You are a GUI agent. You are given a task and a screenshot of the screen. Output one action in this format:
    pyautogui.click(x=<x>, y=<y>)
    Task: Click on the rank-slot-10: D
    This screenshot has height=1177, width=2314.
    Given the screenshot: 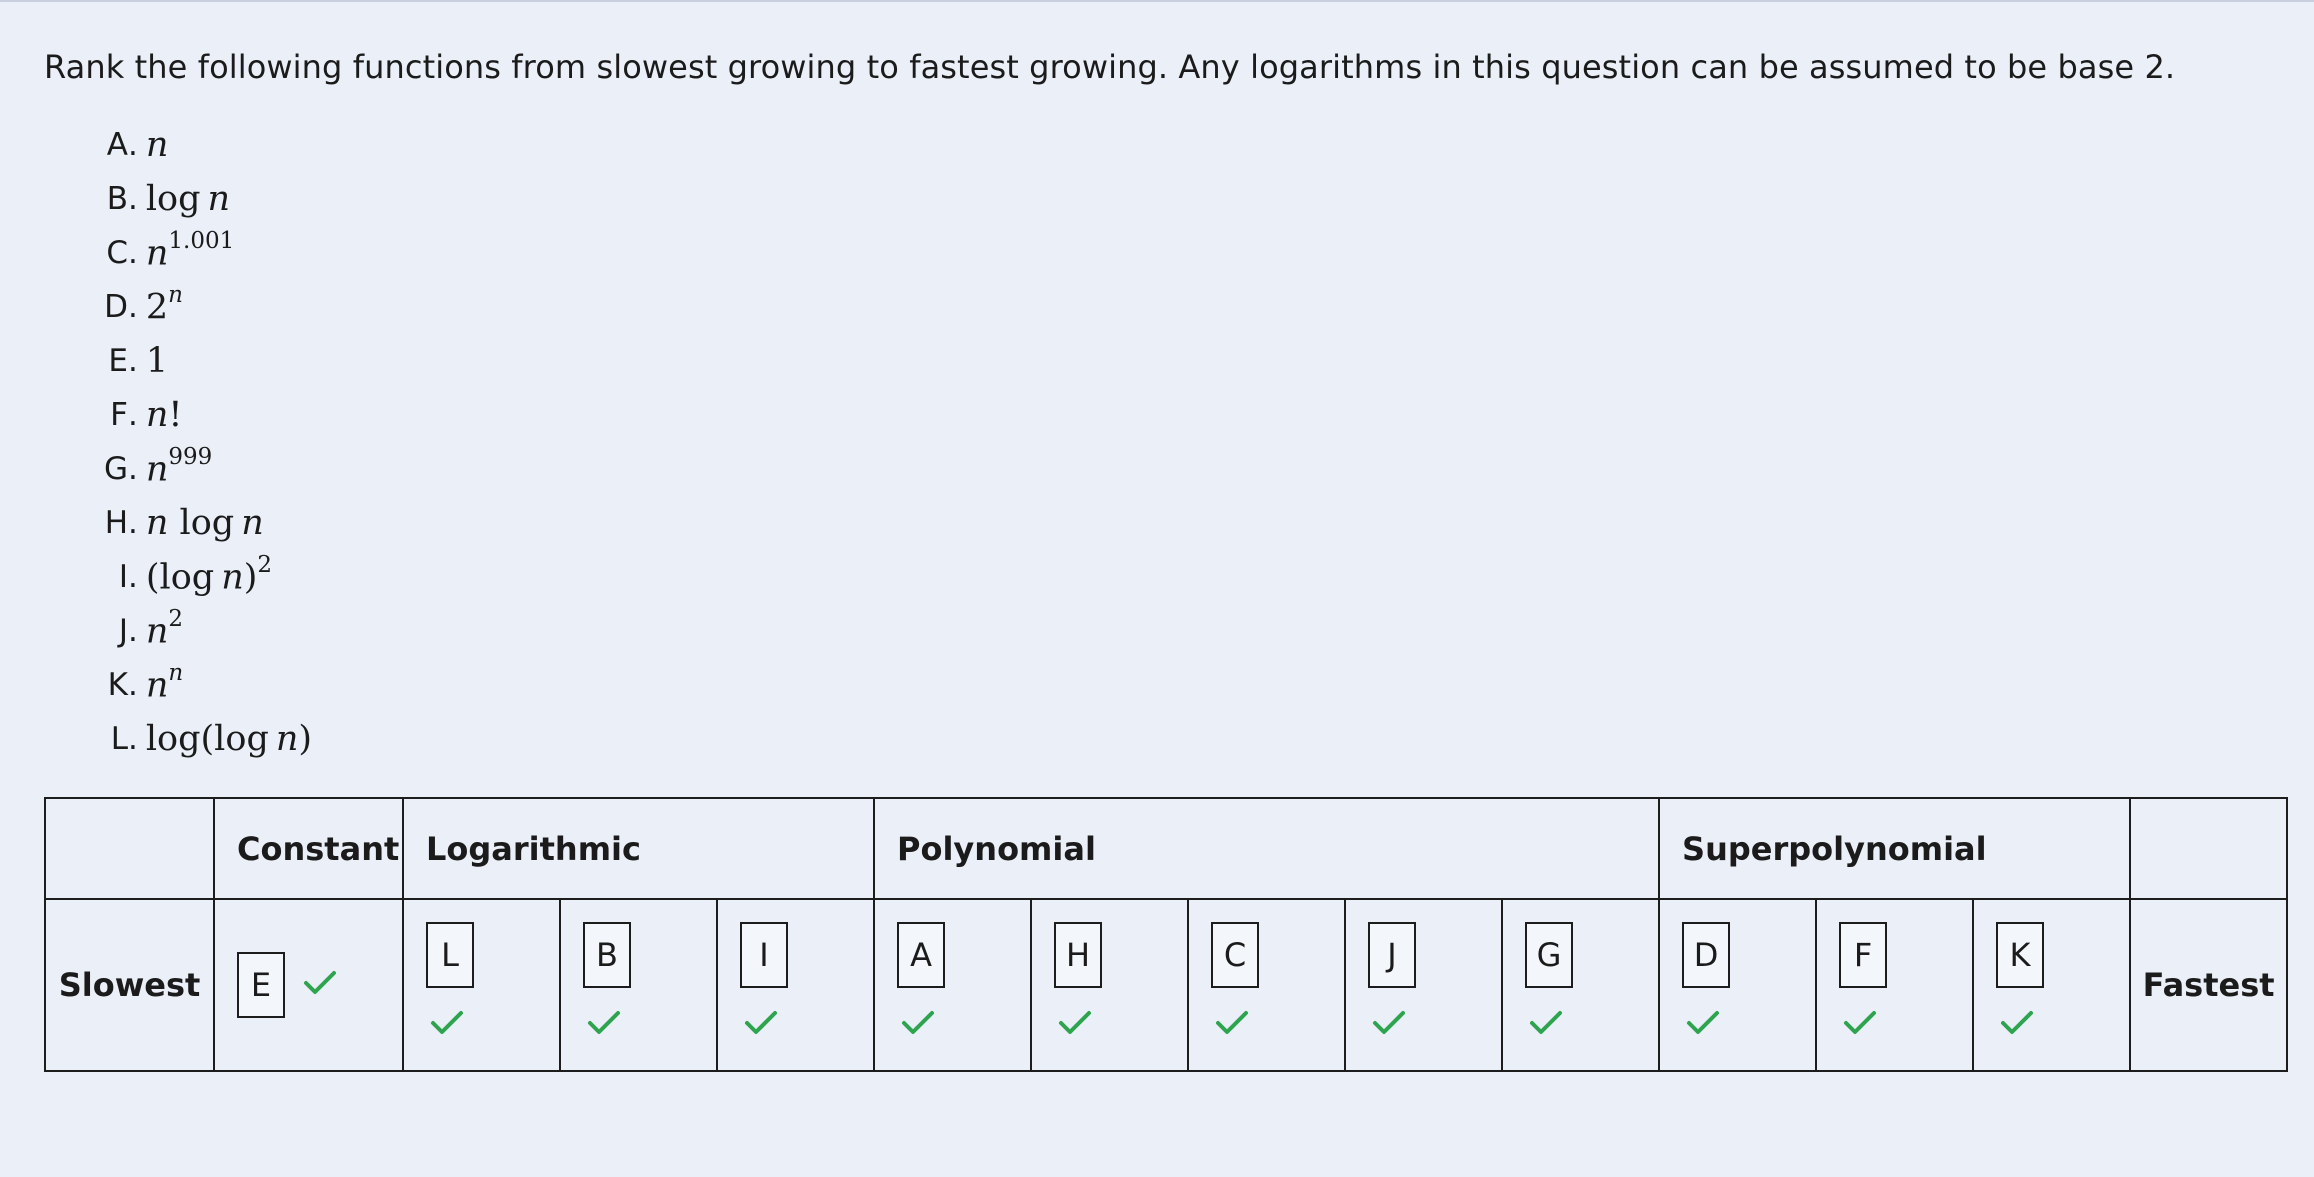 What is the action you would take?
    pyautogui.click(x=1738, y=985)
    